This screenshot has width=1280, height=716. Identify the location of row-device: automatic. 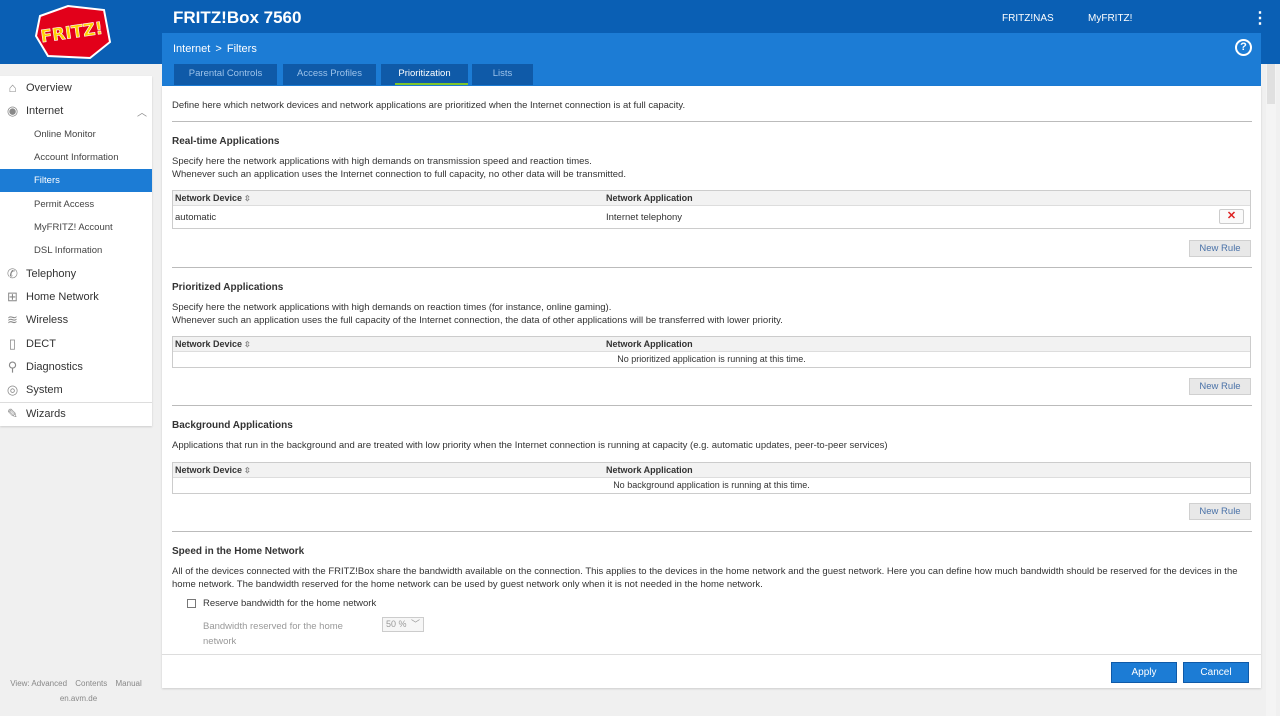
(196, 217).